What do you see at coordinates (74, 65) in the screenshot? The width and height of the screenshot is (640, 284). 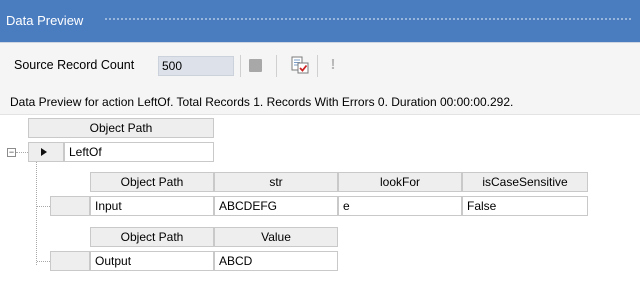 I see `source-record-count-label: Source Record Count` at bounding box center [74, 65].